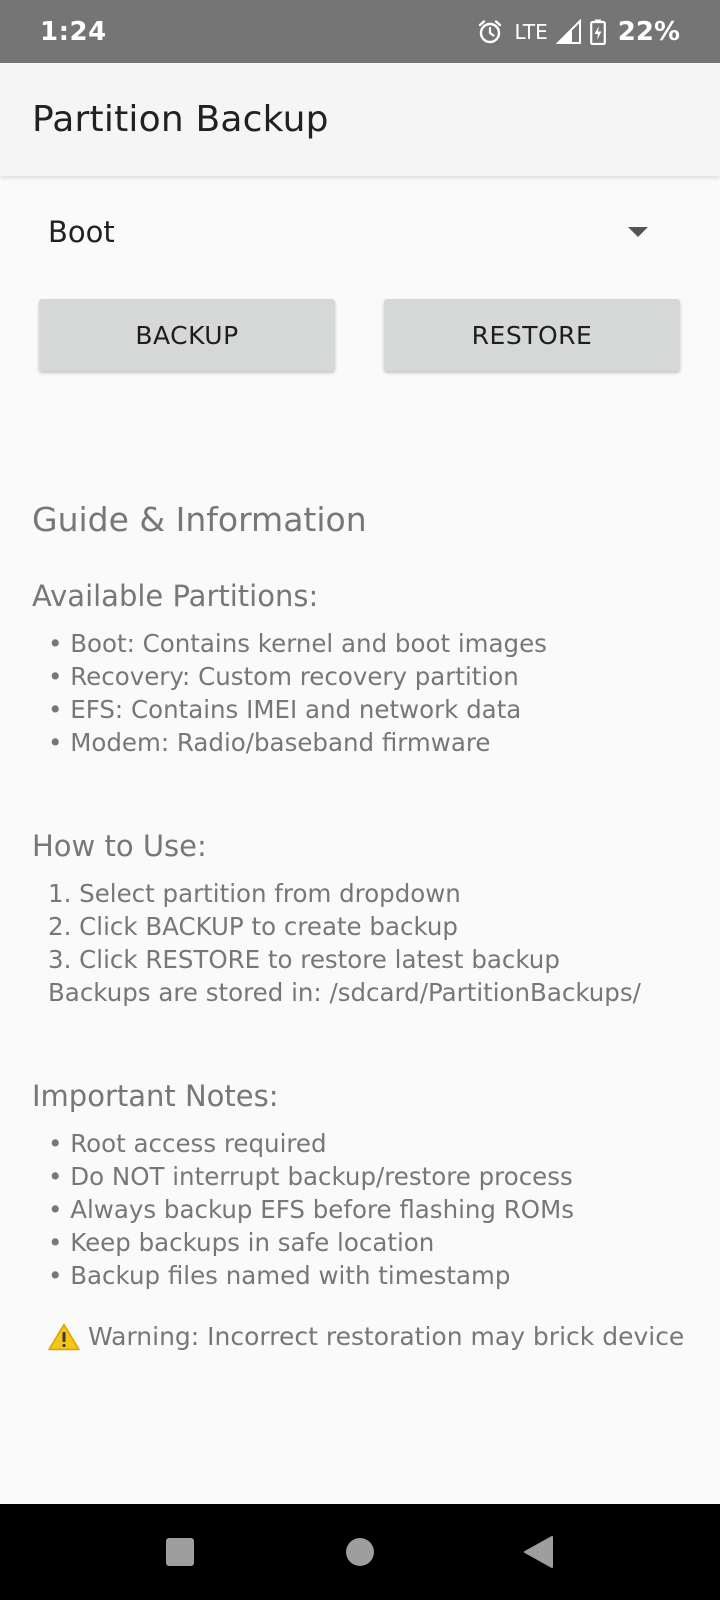  Describe the element at coordinates (119, 846) in the screenshot. I see `section-heading: How to Use:` at that location.